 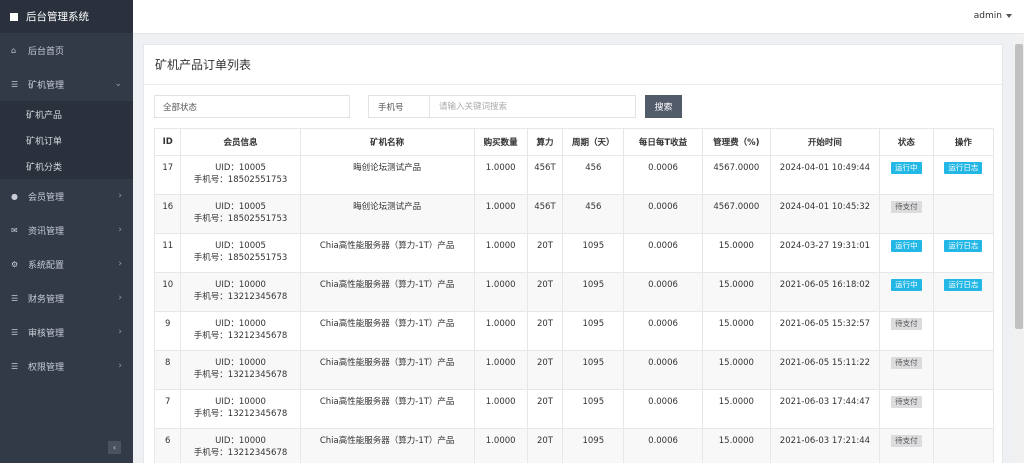 What do you see at coordinates (593, 175) in the screenshot?
I see `cell-cycle: 456` at bounding box center [593, 175].